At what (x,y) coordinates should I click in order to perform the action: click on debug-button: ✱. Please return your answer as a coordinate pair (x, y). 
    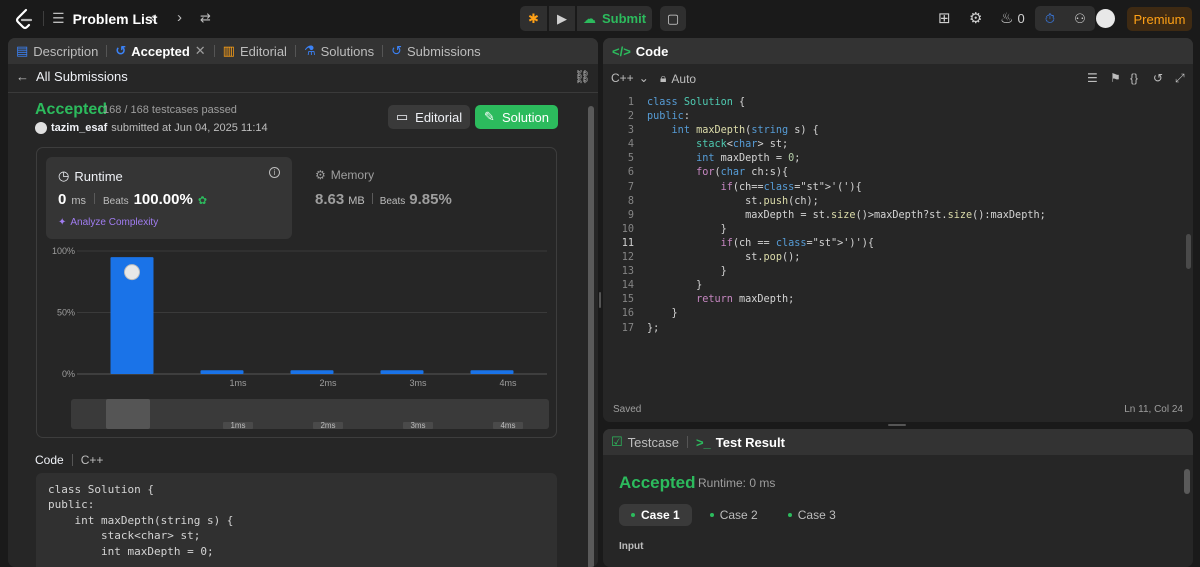
    Looking at the image, I should click on (533, 18).